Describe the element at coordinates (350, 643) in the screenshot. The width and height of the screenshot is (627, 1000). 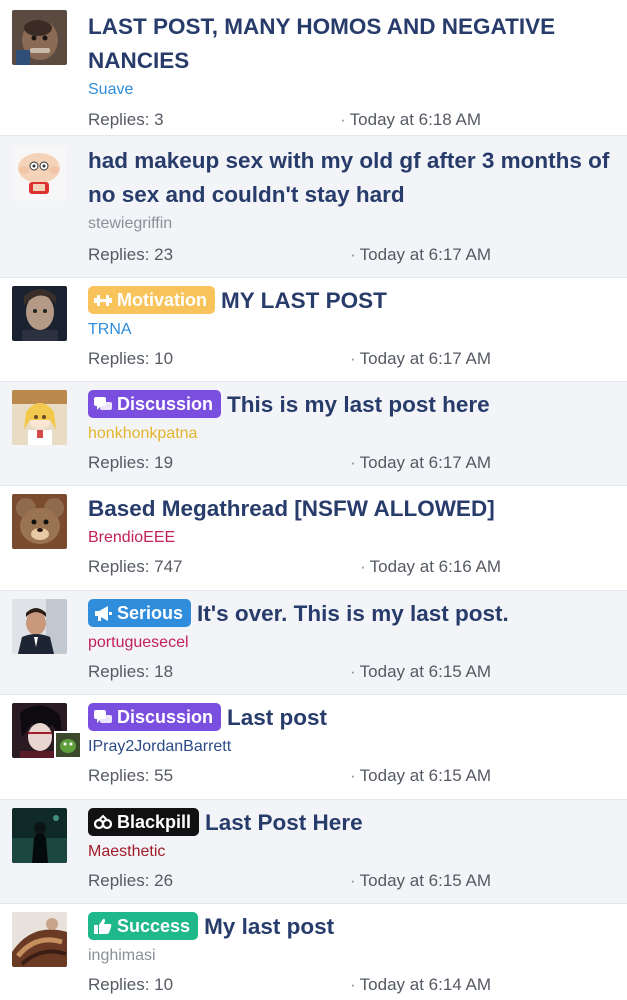
I see `thread-author: portuguesecel` at that location.